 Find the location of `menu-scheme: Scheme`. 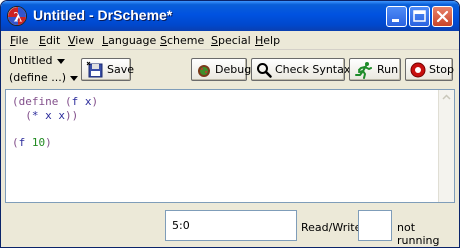

menu-scheme: Scheme is located at coordinates (182, 40).